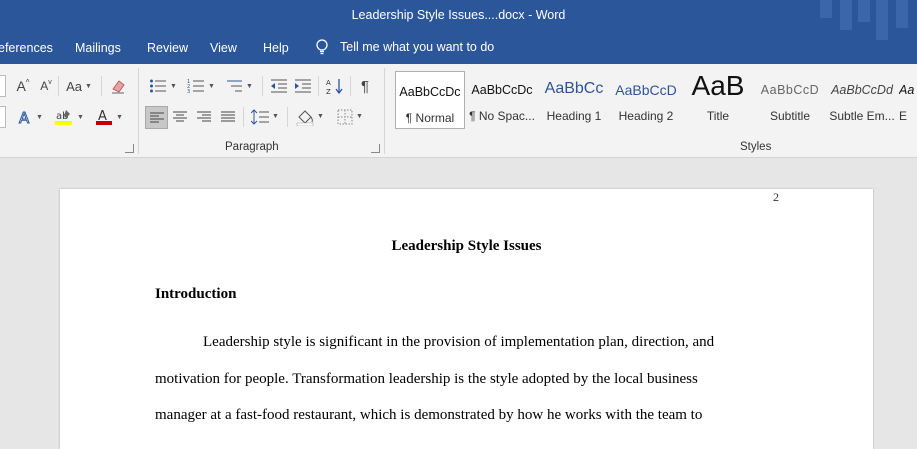 This screenshot has height=449, width=917. Describe the element at coordinates (907, 90) in the screenshot. I see `style-preview: Aa` at that location.